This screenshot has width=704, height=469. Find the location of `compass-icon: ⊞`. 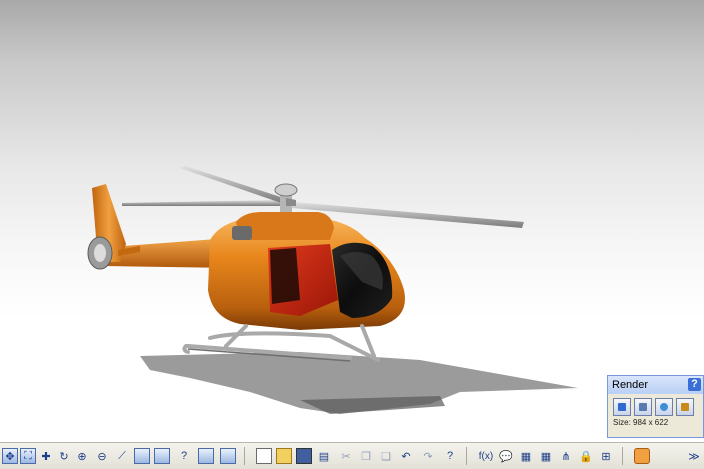

compass-icon: ⊞ is located at coordinates (606, 456).